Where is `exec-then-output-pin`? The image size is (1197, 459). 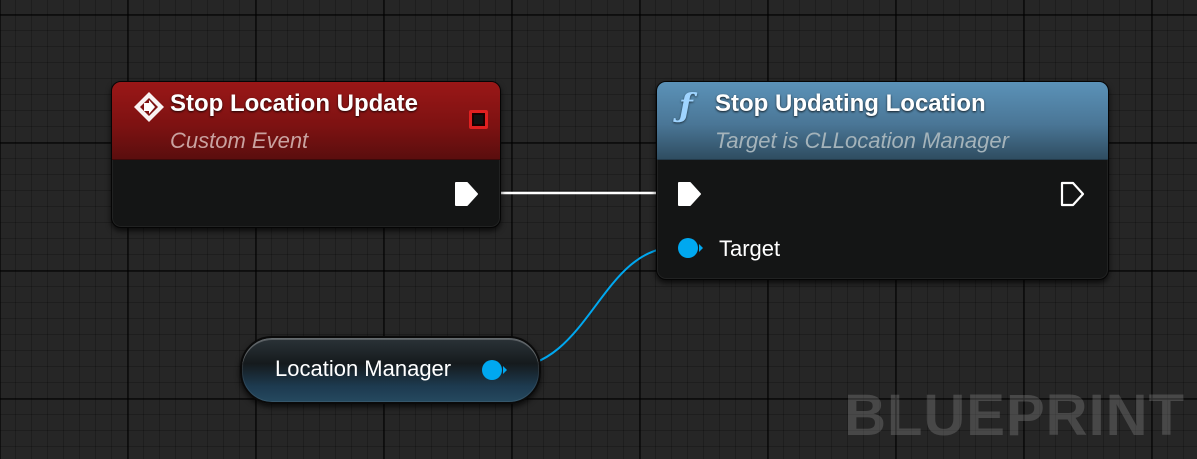
exec-then-output-pin is located at coordinates (1072, 194).